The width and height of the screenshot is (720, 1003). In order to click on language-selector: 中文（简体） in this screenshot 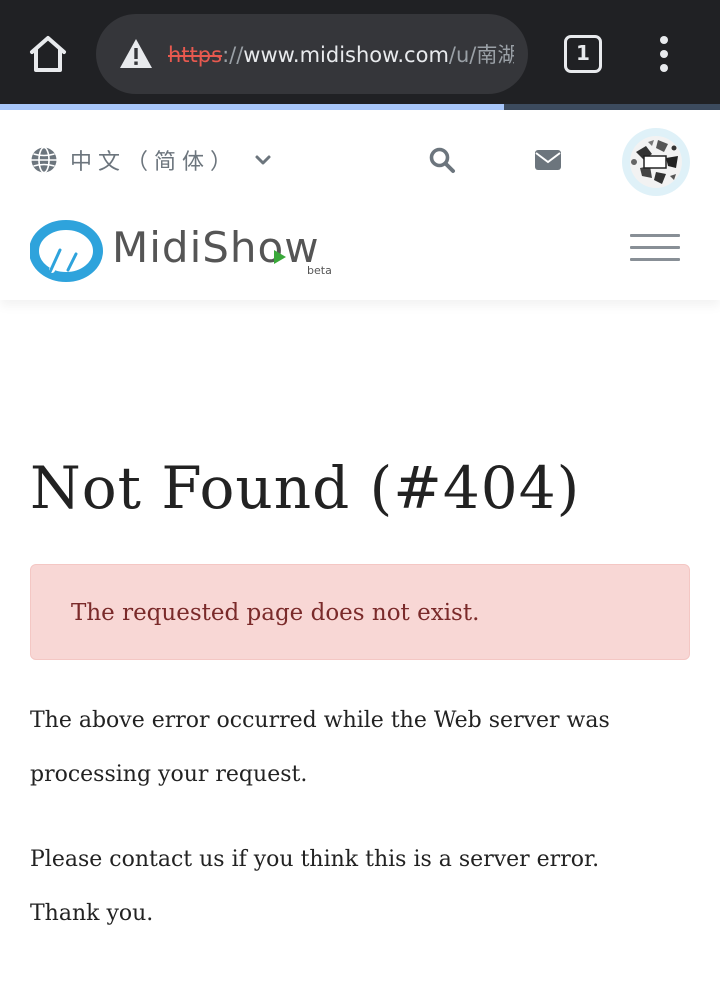, I will do `click(151, 160)`.